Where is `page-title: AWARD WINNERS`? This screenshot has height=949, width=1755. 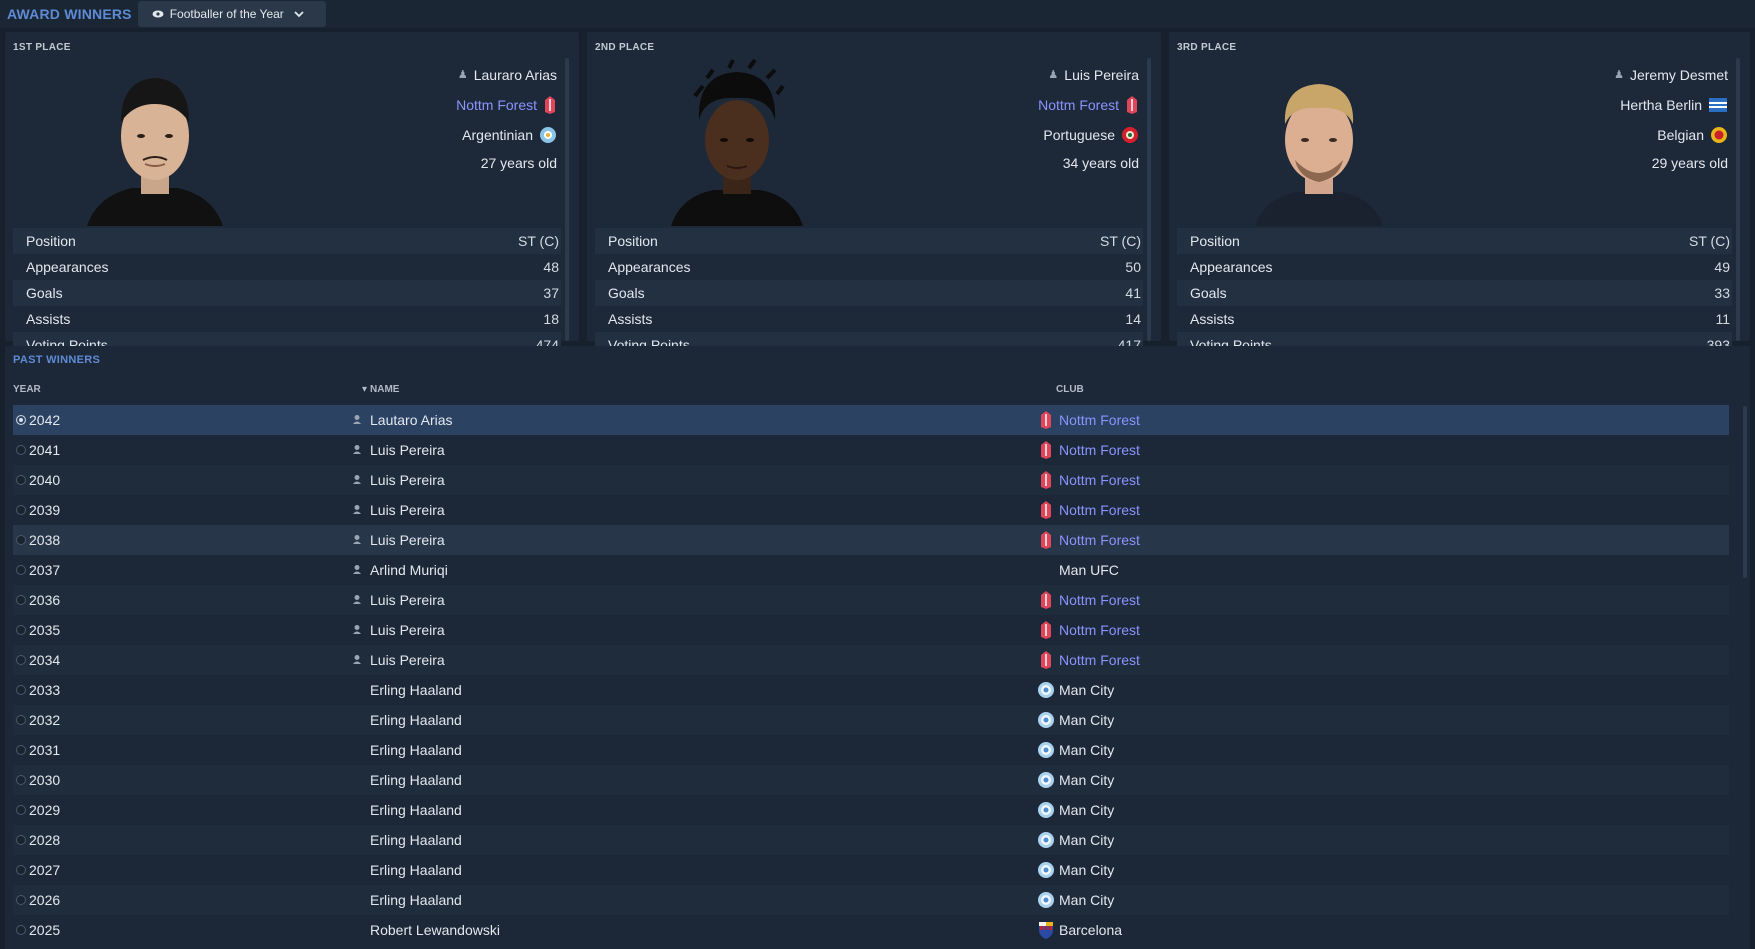
page-title: AWARD WINNERS is located at coordinates (69, 14).